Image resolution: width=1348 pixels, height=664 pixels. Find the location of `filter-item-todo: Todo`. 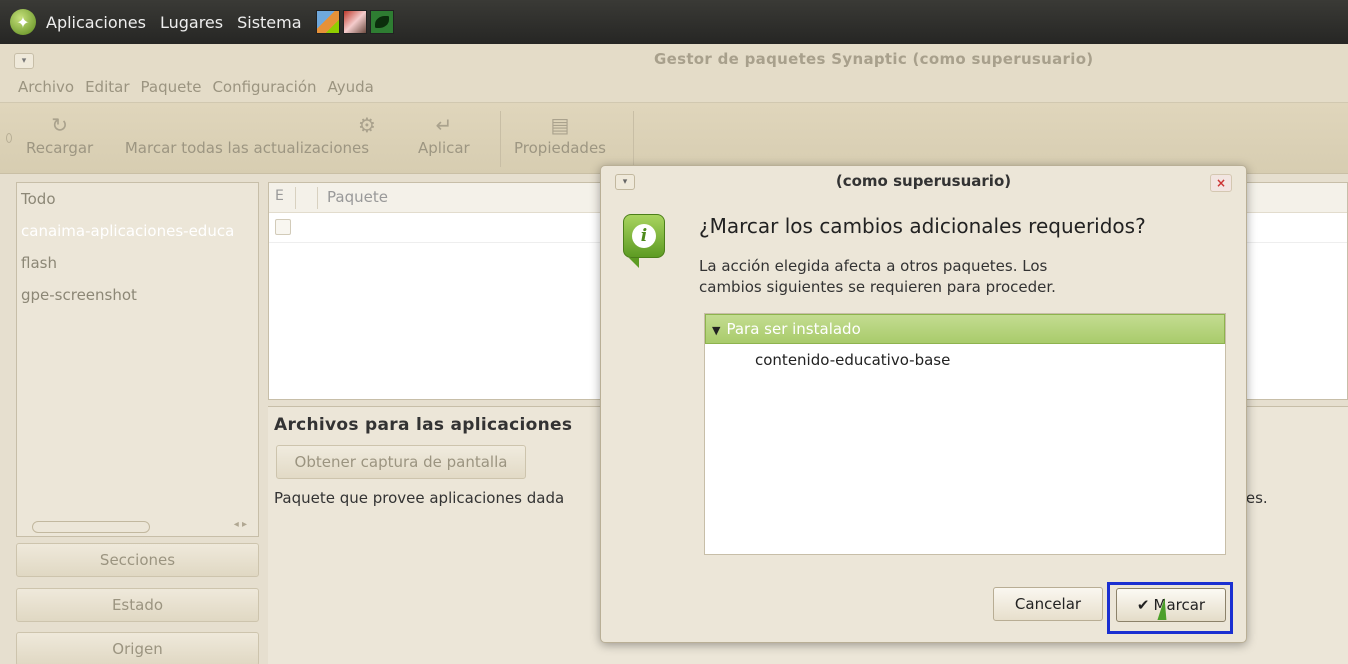

filter-item-todo: Todo is located at coordinates (137, 199).